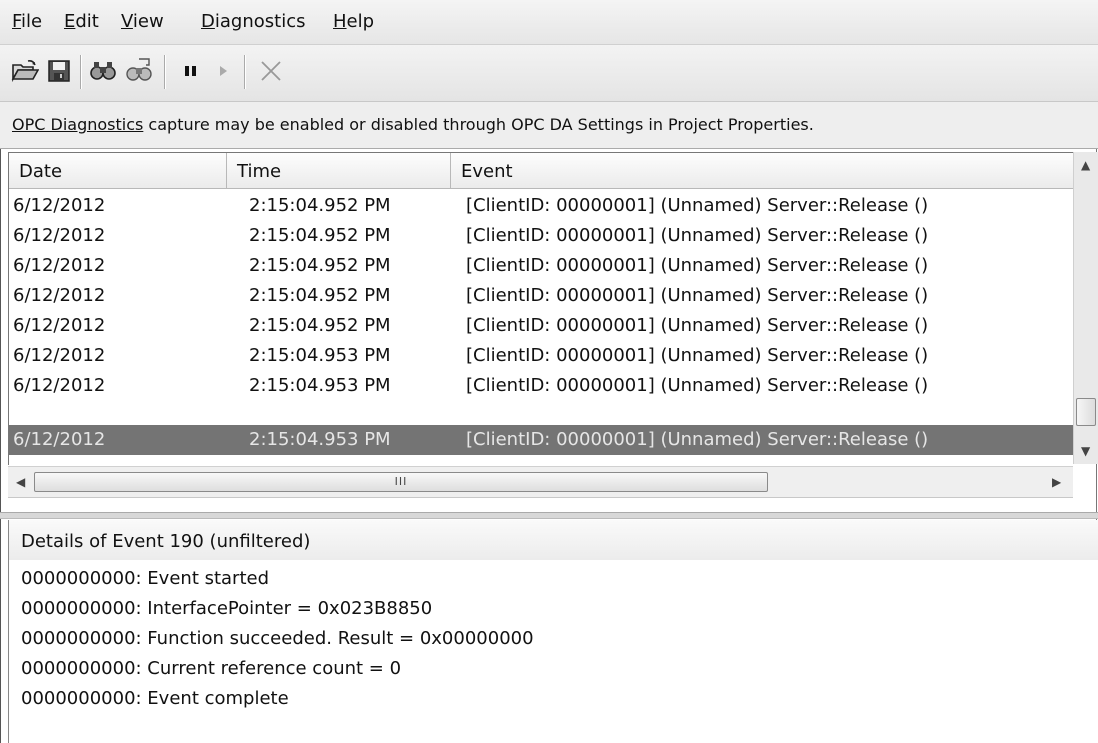 The image size is (1098, 743). Describe the element at coordinates (145, 578) in the screenshot. I see `detail-line: 0000000000: Event started` at that location.